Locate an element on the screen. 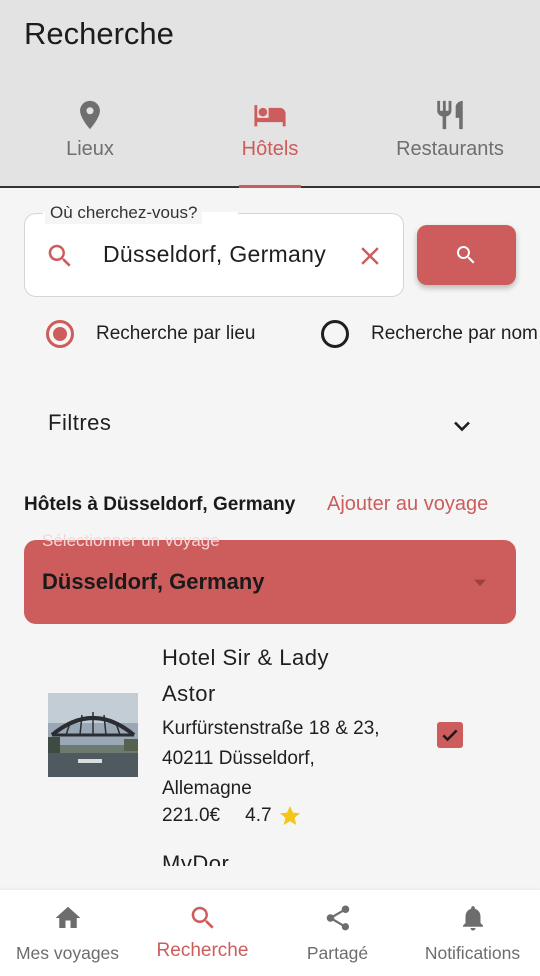  tab-restaurants: Restaurants is located at coordinates (450, 140).